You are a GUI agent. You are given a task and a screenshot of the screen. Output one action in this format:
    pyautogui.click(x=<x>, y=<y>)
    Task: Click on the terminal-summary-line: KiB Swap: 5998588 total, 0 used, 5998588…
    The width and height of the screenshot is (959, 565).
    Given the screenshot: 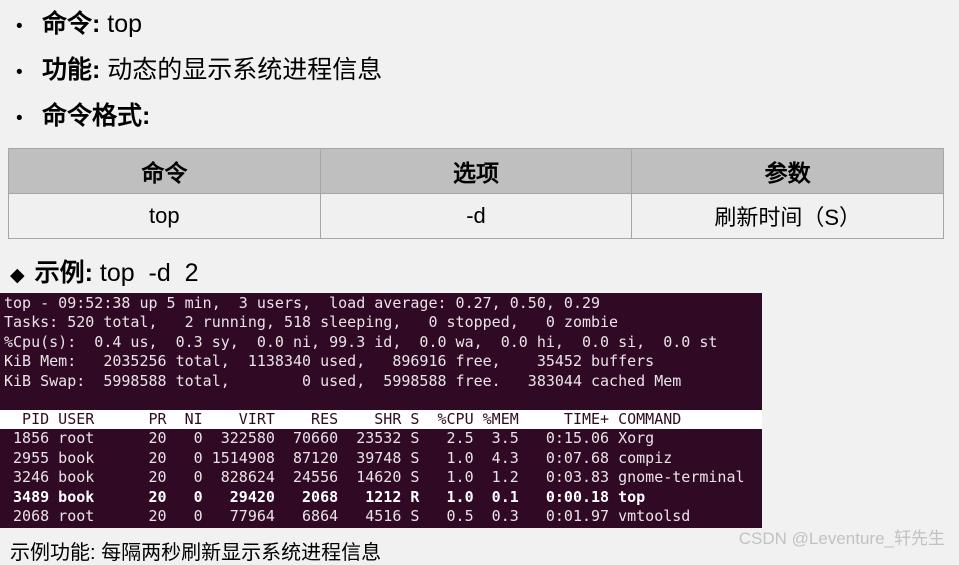 What is the action you would take?
    pyautogui.click(x=343, y=380)
    